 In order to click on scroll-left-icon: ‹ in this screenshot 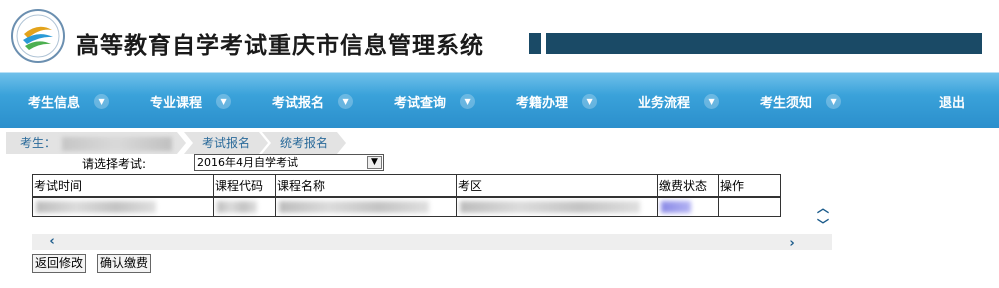, I will do `click(52, 242)`.